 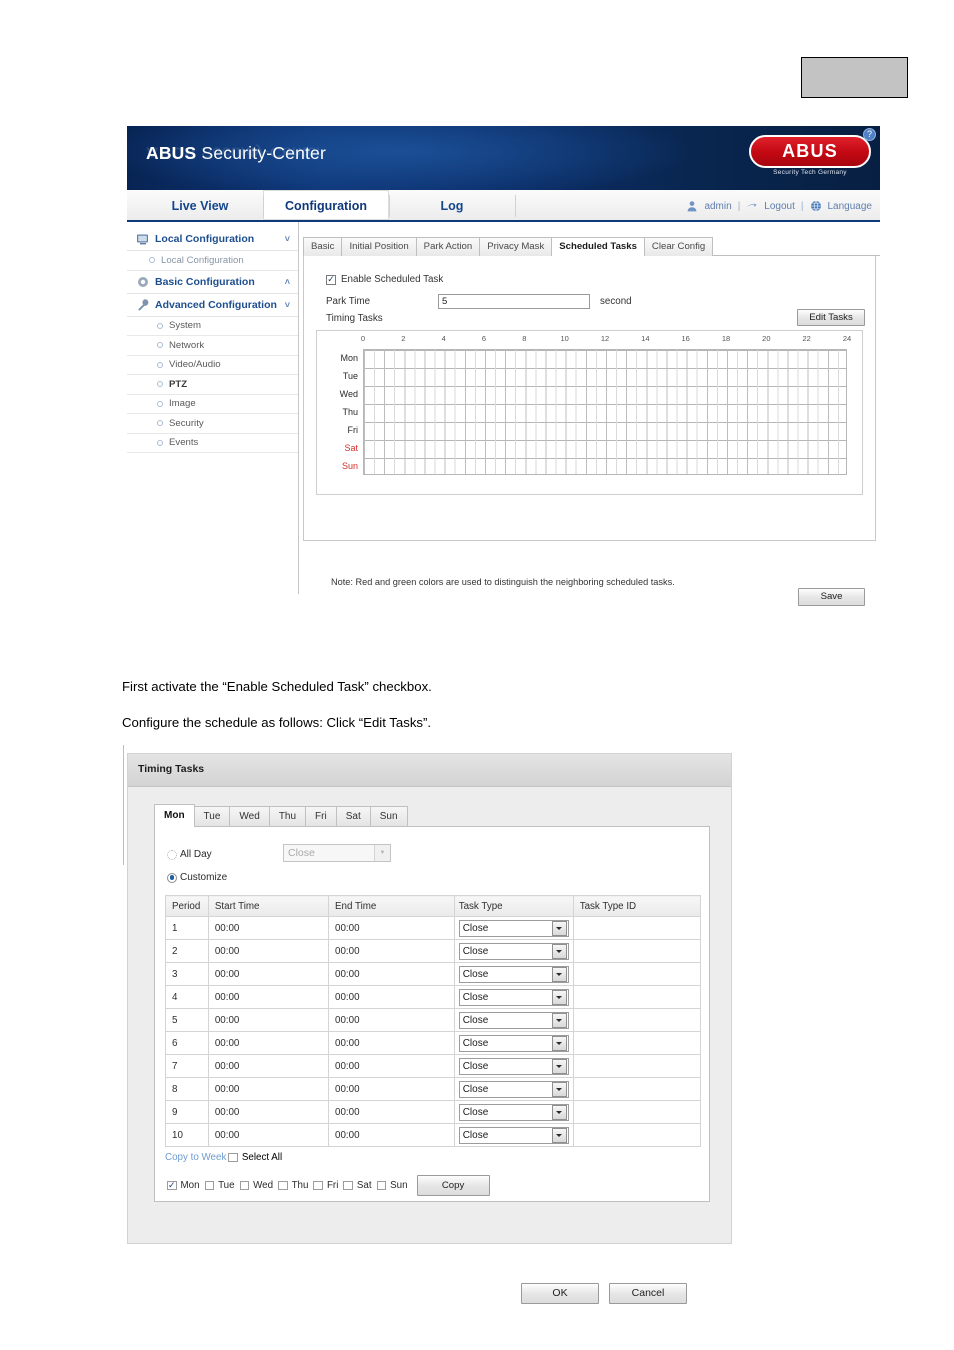 I want to click on cancel-button: Cancel, so click(x=648, y=1293).